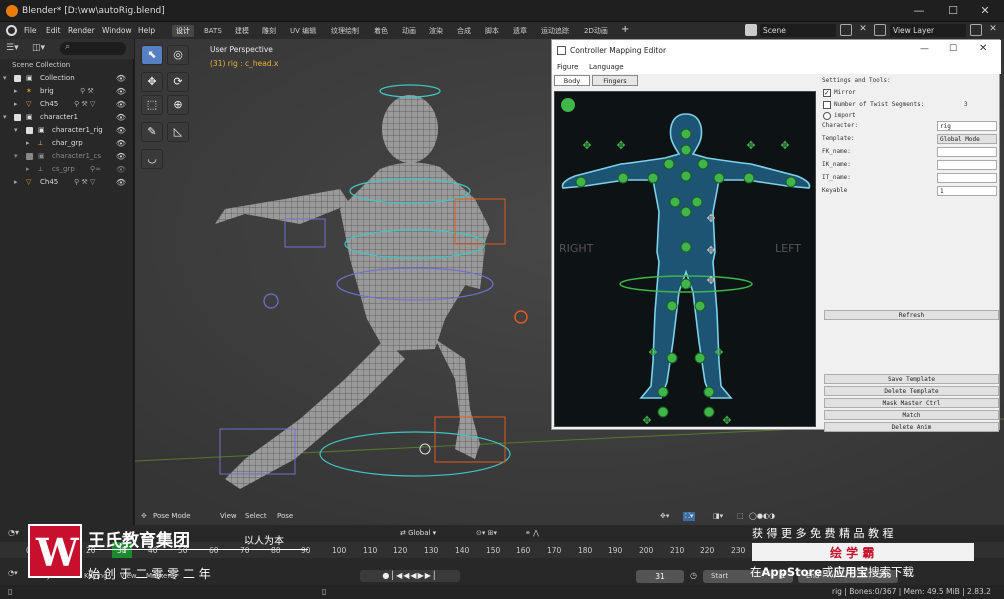 This screenshot has width=1004, height=599. I want to click on playback-controls: ●│◀◀◀▶▶│, so click(410, 576).